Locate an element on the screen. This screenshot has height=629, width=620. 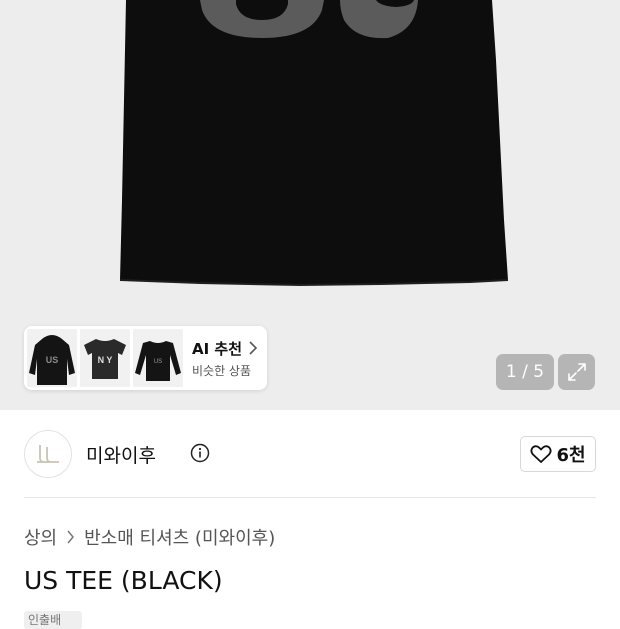
thumbnail-tee-ny: N Y is located at coordinates (105, 358).